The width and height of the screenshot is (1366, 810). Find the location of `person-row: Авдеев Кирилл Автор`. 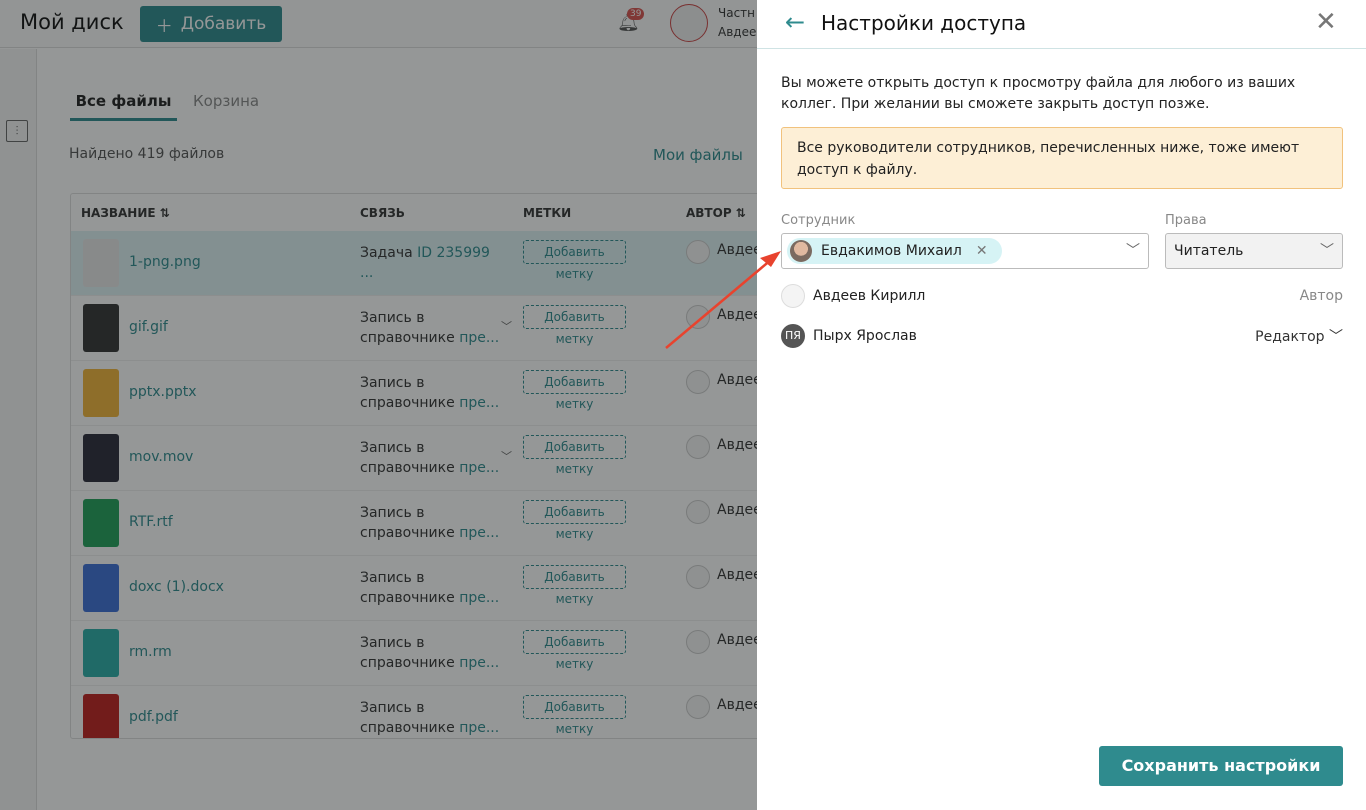

person-row: Авдеев Кирилл Автор is located at coordinates (1062, 296).